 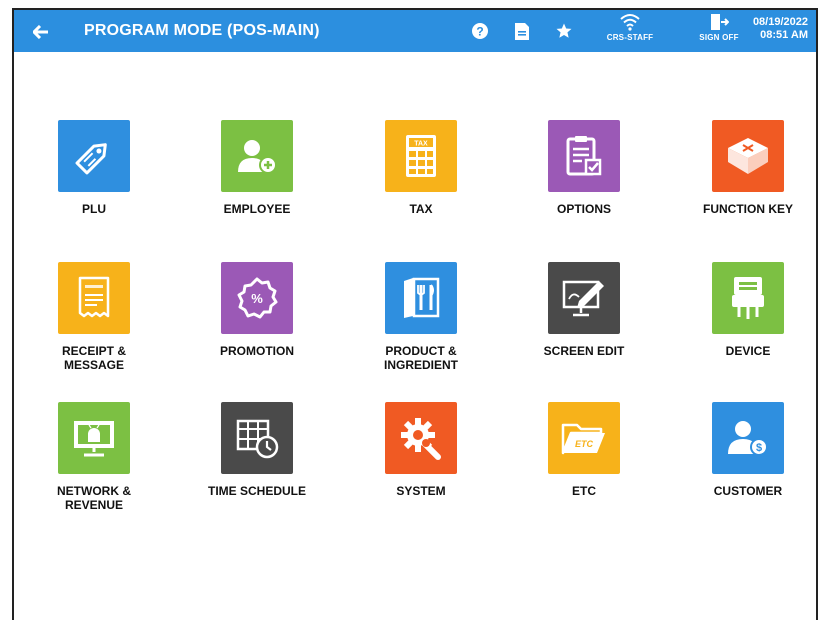 I want to click on add-person-icon, so click(x=257, y=157).